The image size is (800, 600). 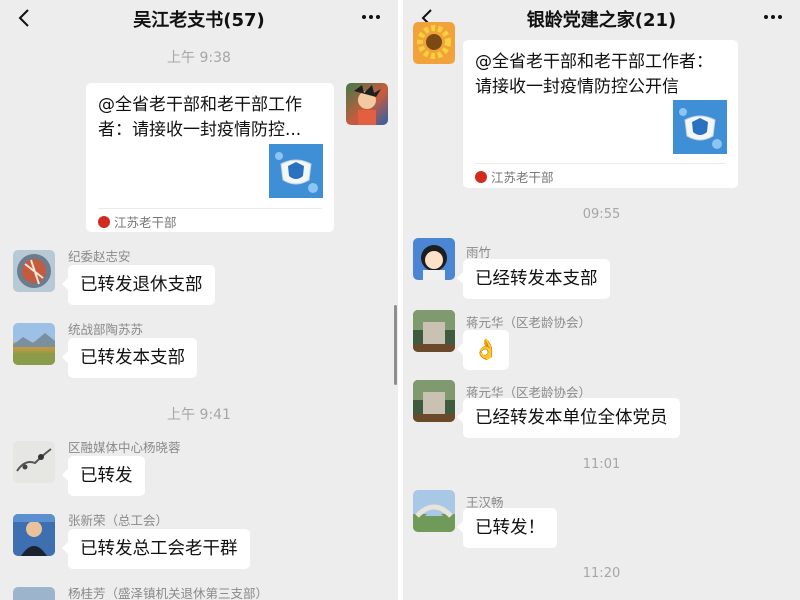 What do you see at coordinates (168, 593) in the screenshot?
I see `sender-name: 杨桂芳（盛泽镇机关退休第三支部）` at bounding box center [168, 593].